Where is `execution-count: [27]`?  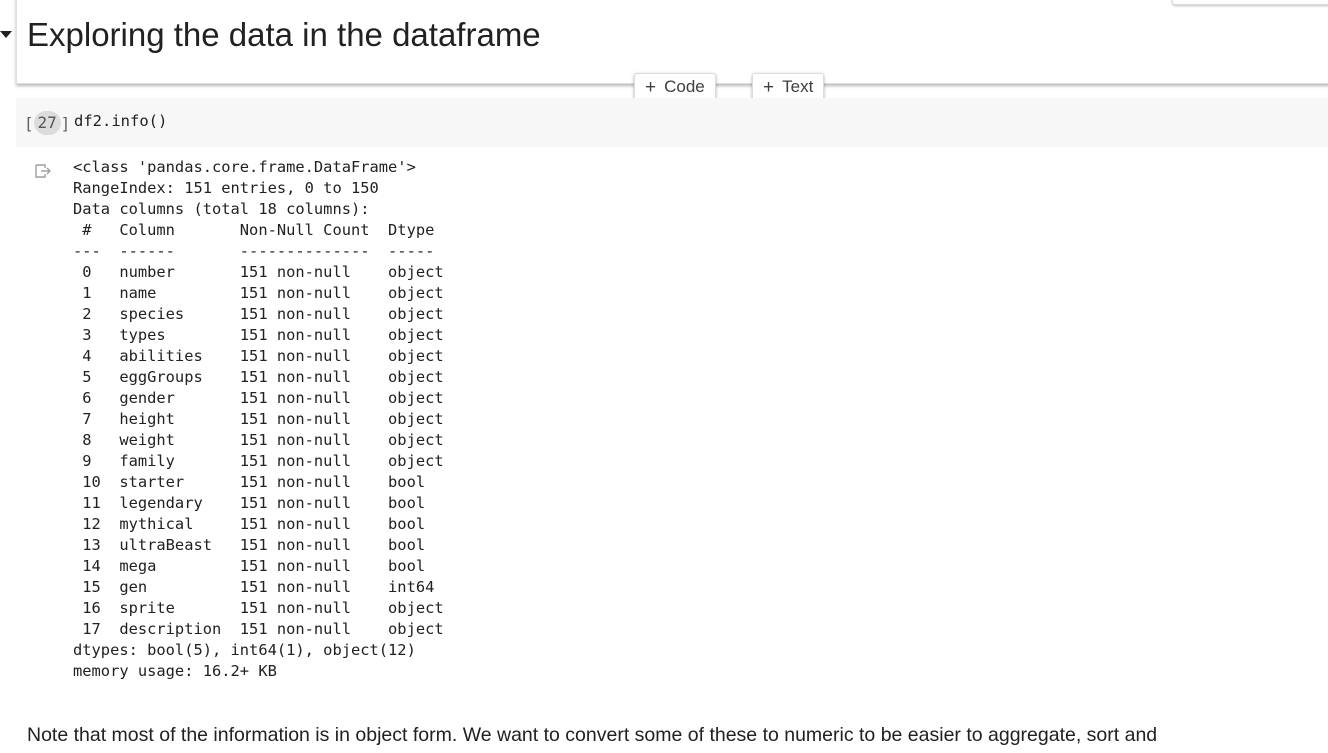
execution-count: [27] is located at coordinates (47, 123).